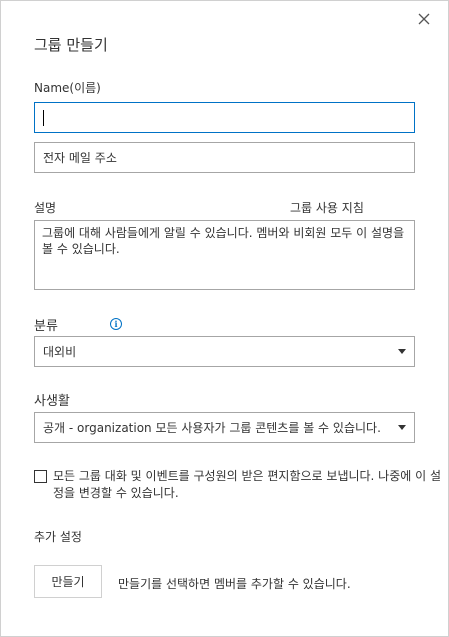 The image size is (449, 637). What do you see at coordinates (67, 88) in the screenshot?
I see `name-label: Name(이름)` at bounding box center [67, 88].